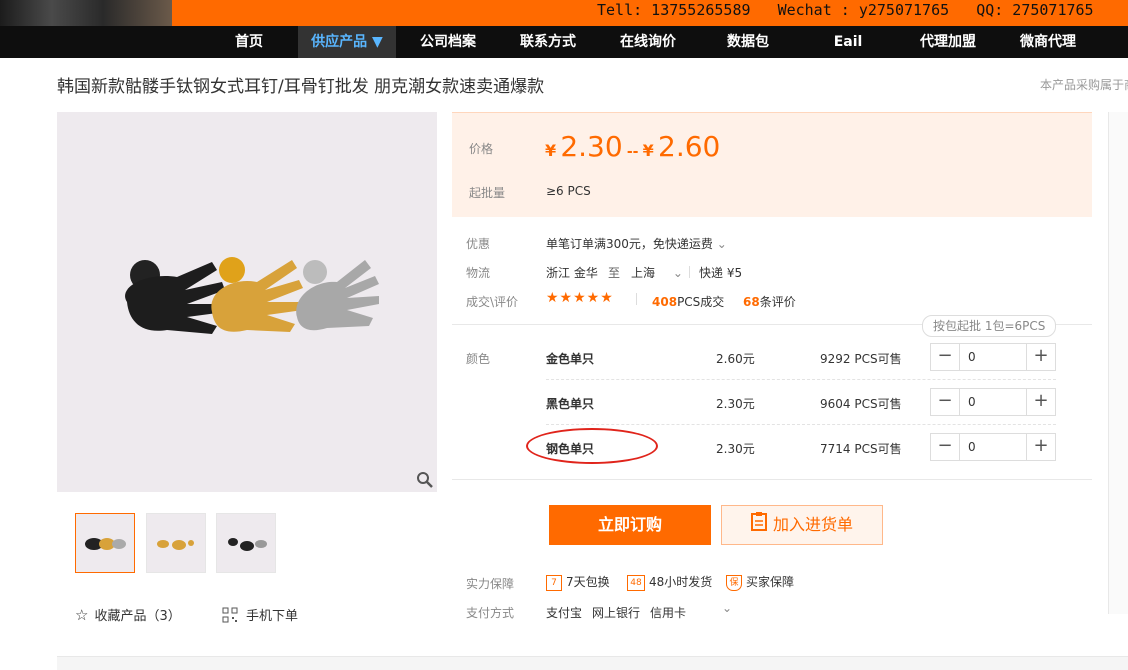 This screenshot has height=670, width=1128. What do you see at coordinates (863, 10) in the screenshot?
I see `wechat-text: Wechat : y275071765` at bounding box center [863, 10].